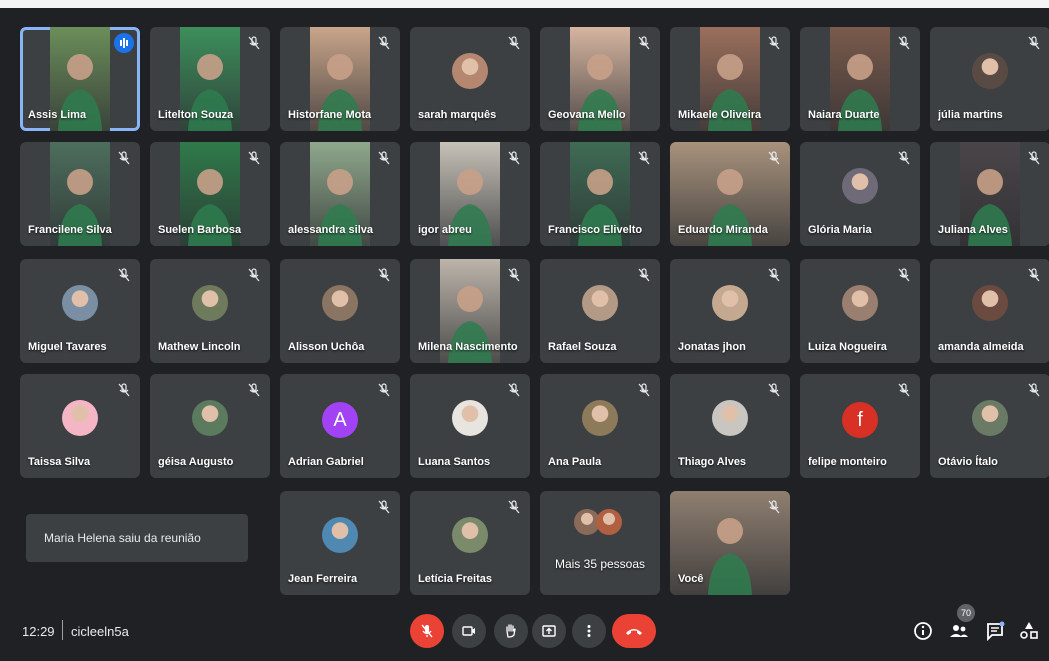 The height and width of the screenshot is (661, 1049). I want to click on participant-tile: Jonatas jhon, so click(730, 311).